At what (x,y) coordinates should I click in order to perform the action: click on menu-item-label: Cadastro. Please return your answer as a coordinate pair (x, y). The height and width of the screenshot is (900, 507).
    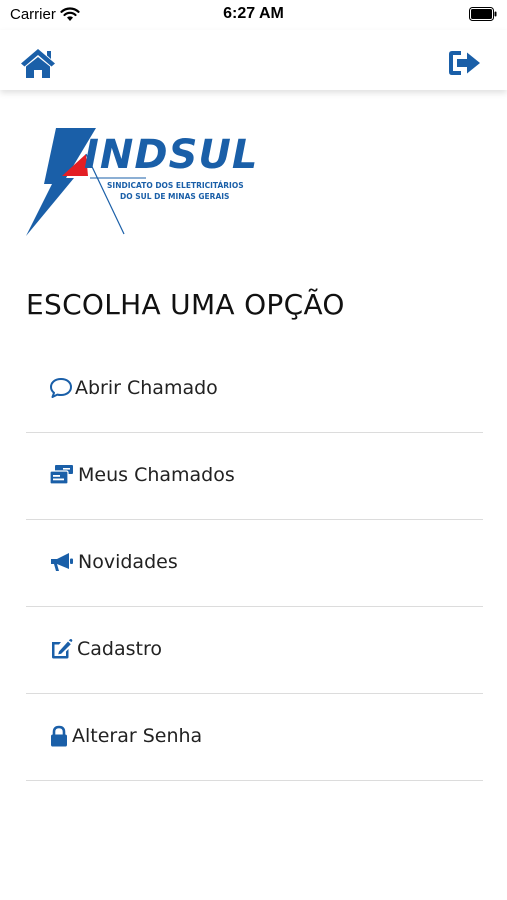
    Looking at the image, I should click on (119, 649).